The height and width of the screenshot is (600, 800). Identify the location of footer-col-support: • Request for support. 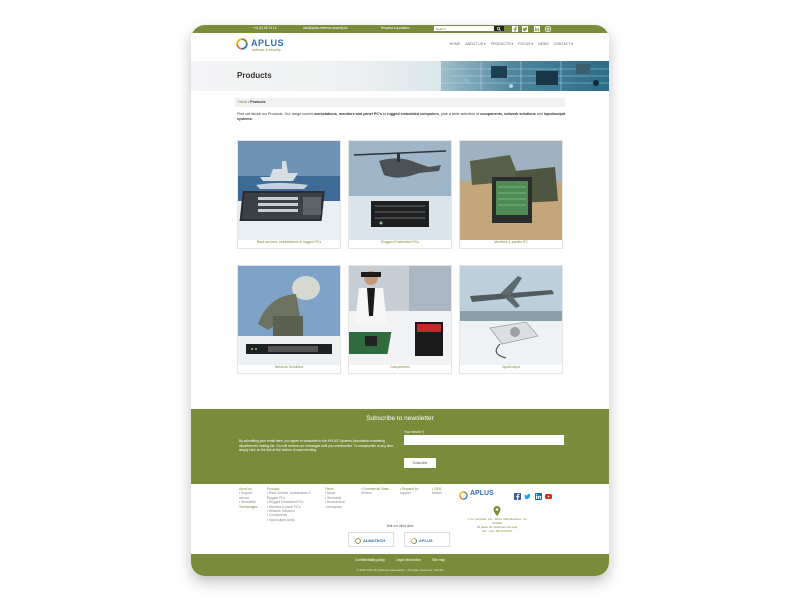
(409, 491).